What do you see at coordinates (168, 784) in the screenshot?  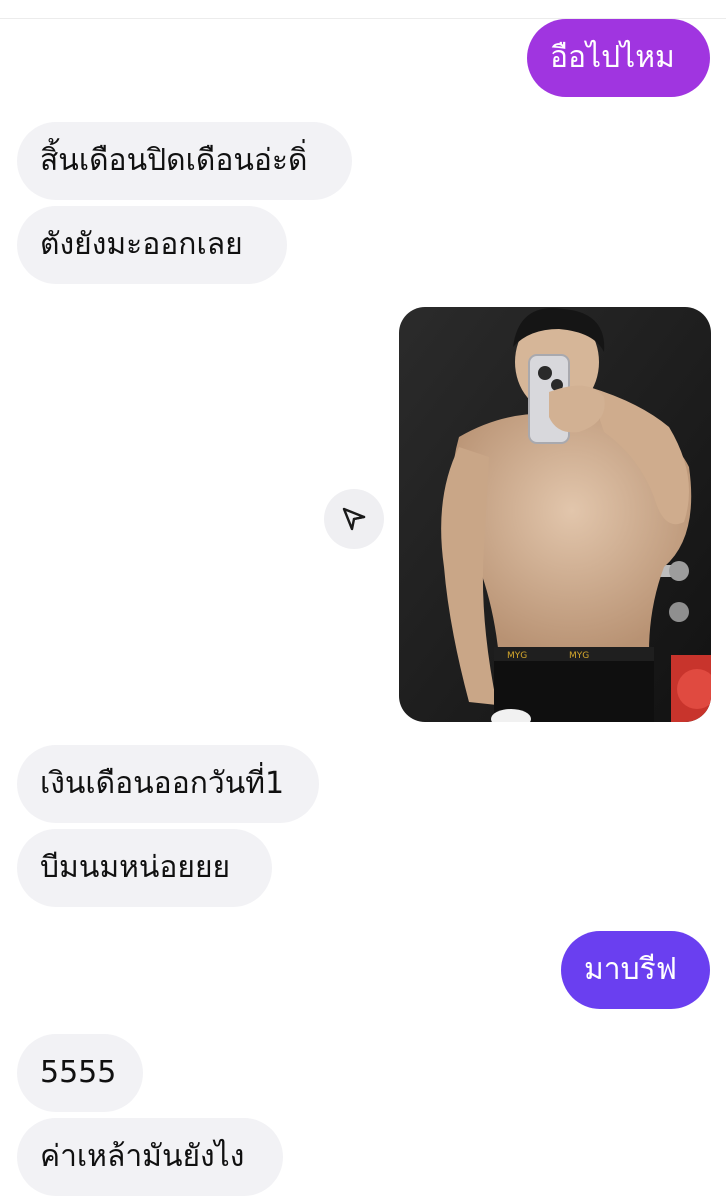 I see `message-bubble-received: เงินเดือนออกวันที่1` at bounding box center [168, 784].